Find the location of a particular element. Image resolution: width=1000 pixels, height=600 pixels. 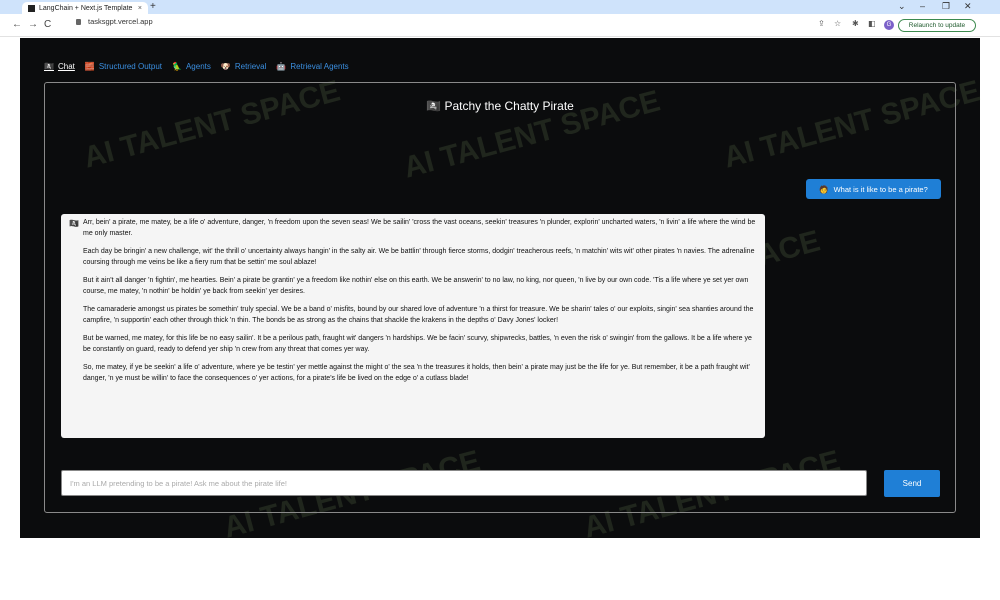

minimize-icon: – is located at coordinates (922, 6).